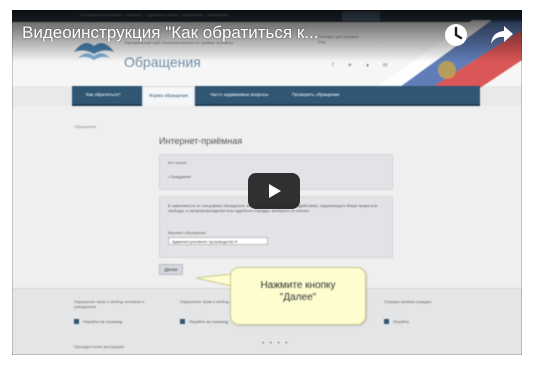 The width and height of the screenshot is (536, 366). Describe the element at coordinates (214, 280) in the screenshot. I see `callout-tail-icon` at that location.